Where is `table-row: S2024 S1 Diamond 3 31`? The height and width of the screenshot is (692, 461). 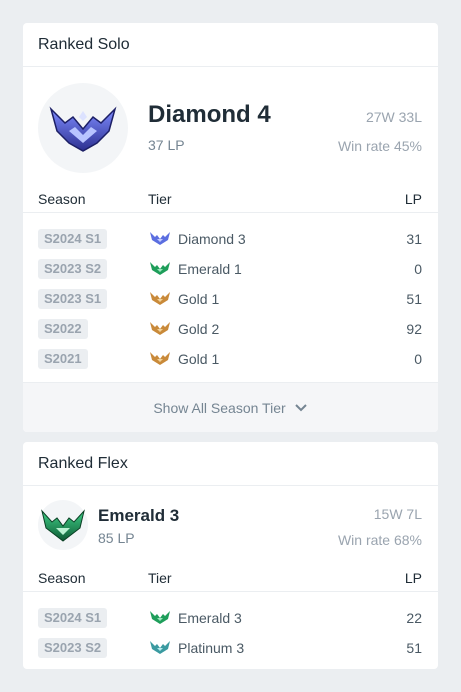 table-row: S2024 S1 Diamond 3 31 is located at coordinates (230, 238).